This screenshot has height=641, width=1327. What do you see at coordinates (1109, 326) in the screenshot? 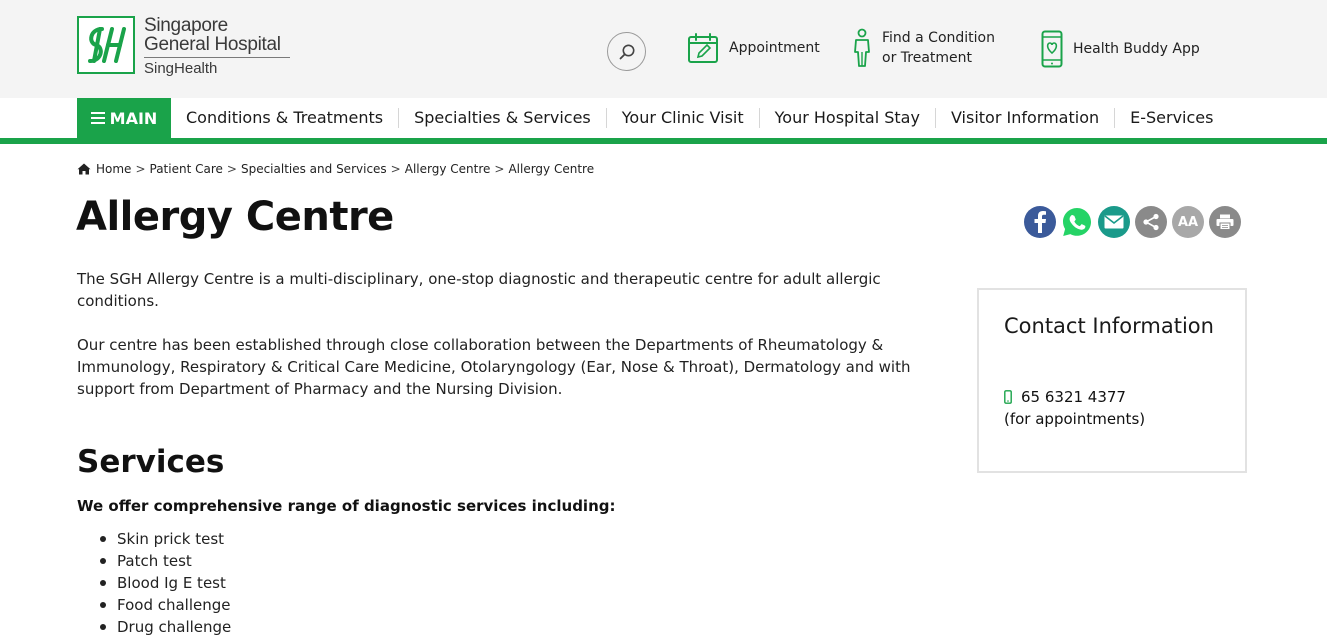
I see `contact-title: Contact Information` at bounding box center [1109, 326].